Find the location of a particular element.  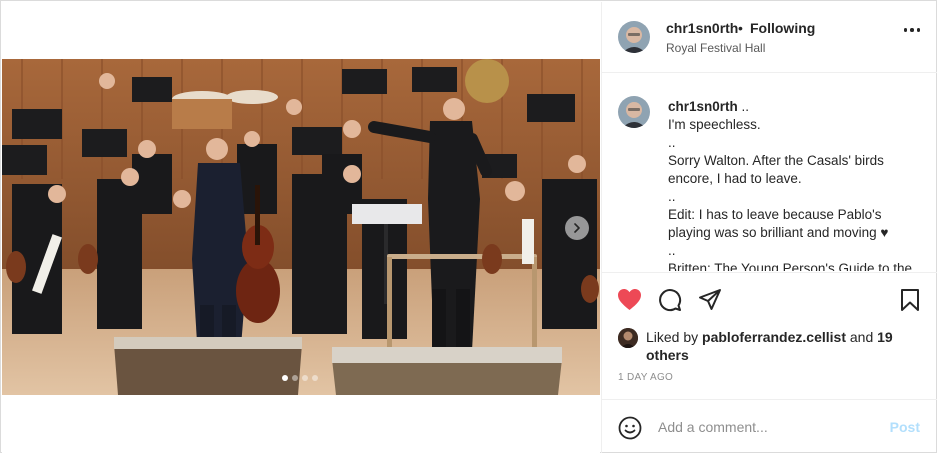

carousel-indicator is located at coordinates (300, 378).